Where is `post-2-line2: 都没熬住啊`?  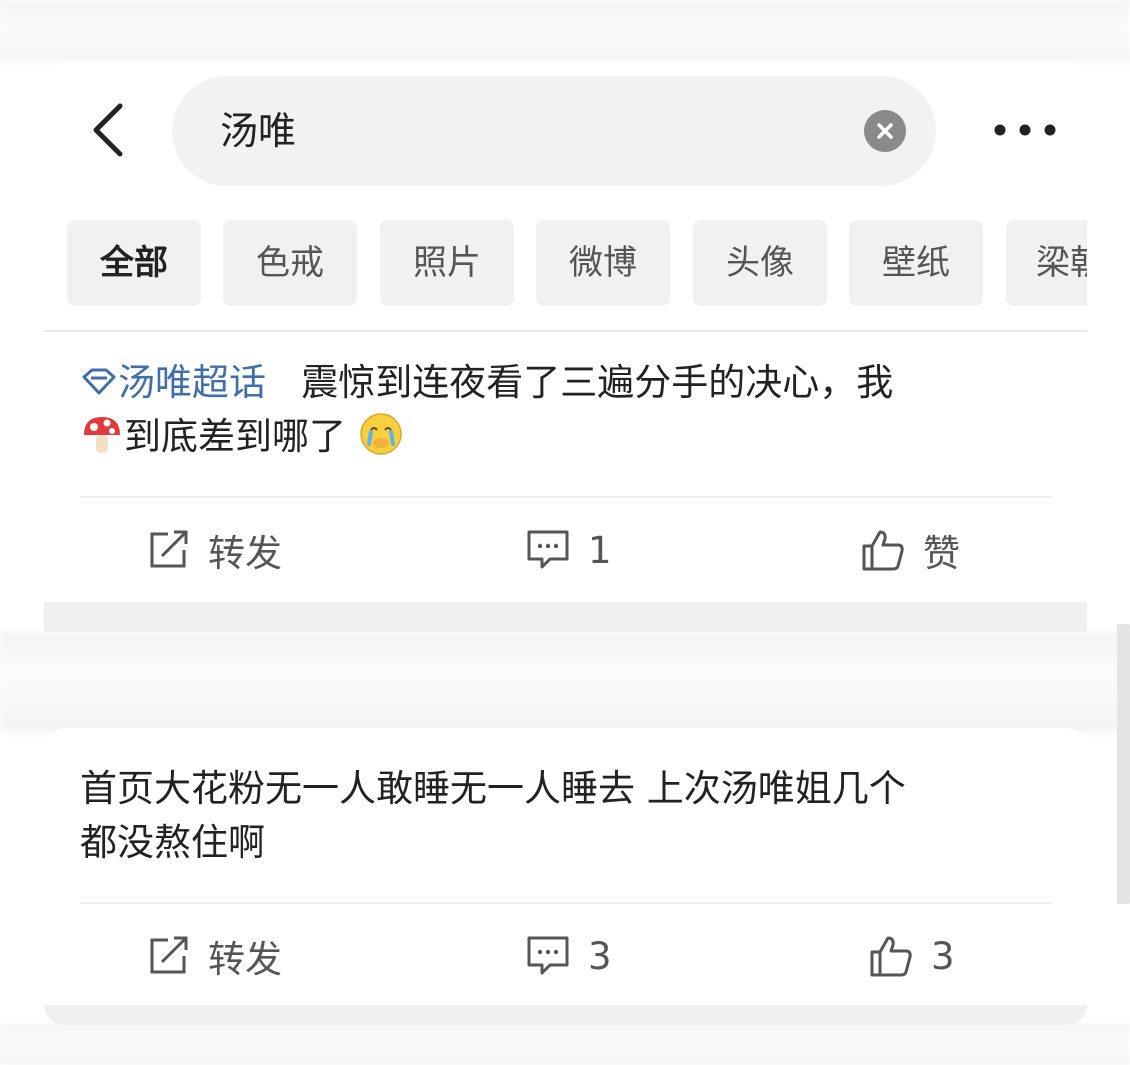
post-2-line2: 都没熬住啊 is located at coordinates (172, 842).